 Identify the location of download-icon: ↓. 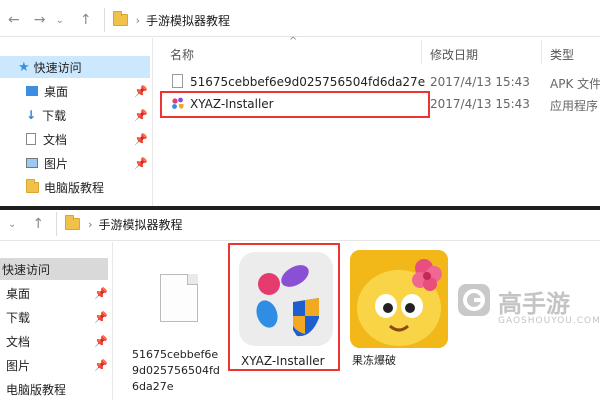
(31, 115).